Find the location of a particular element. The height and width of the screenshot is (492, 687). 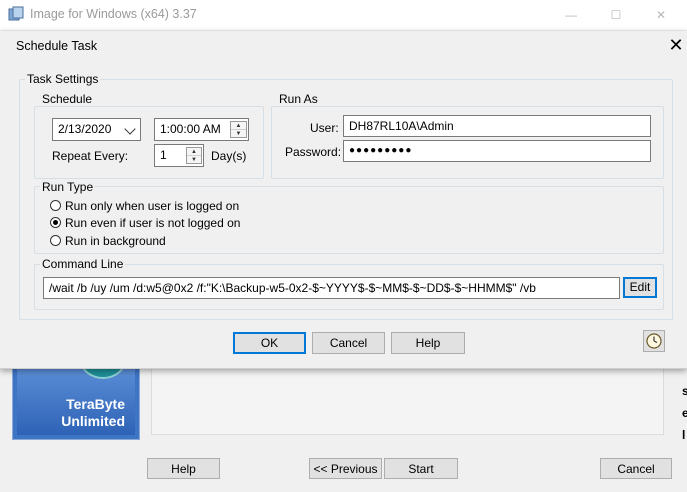

run-as-label: Run As is located at coordinates (298, 99).